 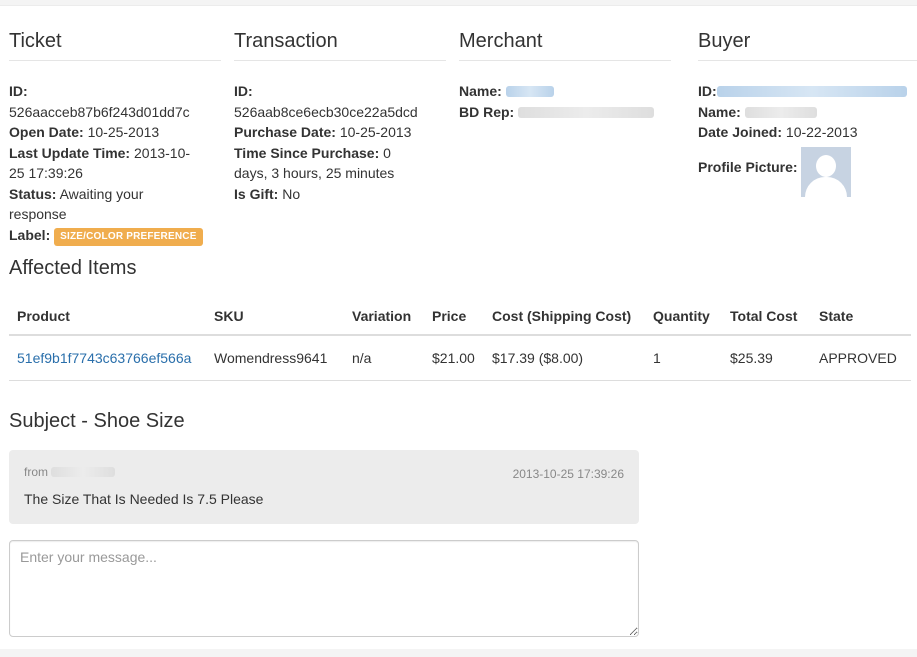 I want to click on open-date-label: Open Date:, so click(x=46, y=132).